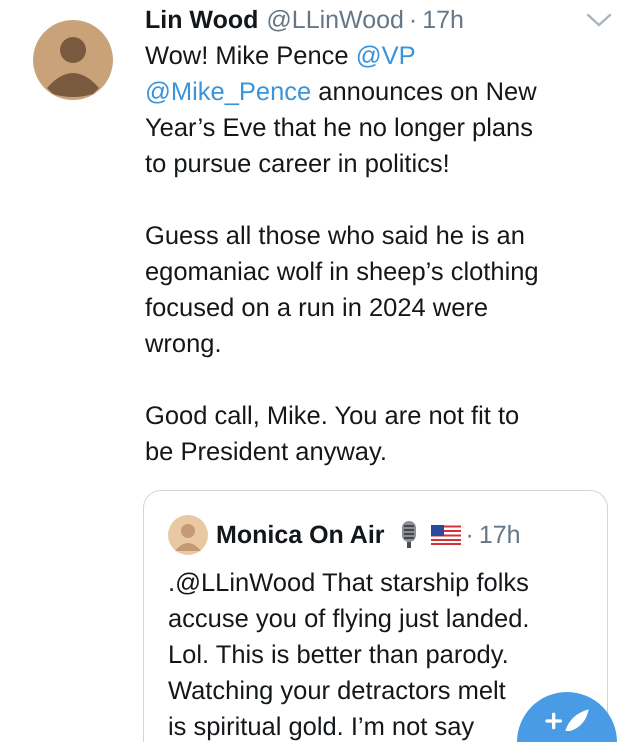 The width and height of the screenshot is (640, 742). Describe the element at coordinates (300, 535) in the screenshot. I see `quoted-author-name: Monica On Air` at that location.